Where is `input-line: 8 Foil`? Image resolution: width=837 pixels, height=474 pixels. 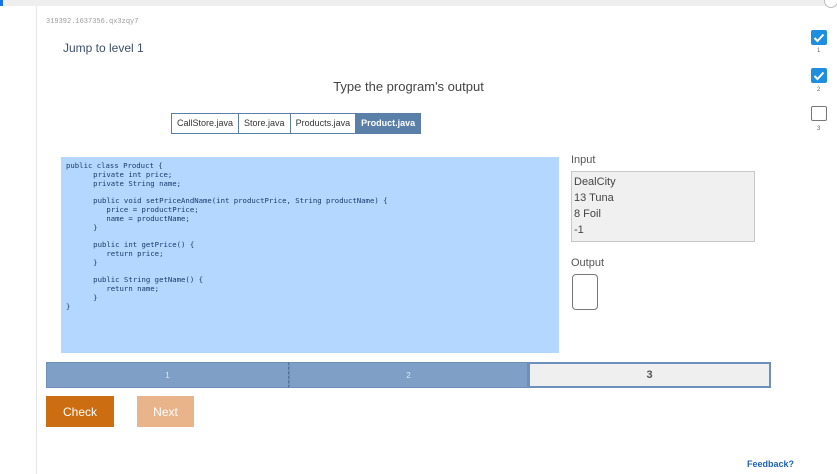
input-line: 8 Foil is located at coordinates (587, 214).